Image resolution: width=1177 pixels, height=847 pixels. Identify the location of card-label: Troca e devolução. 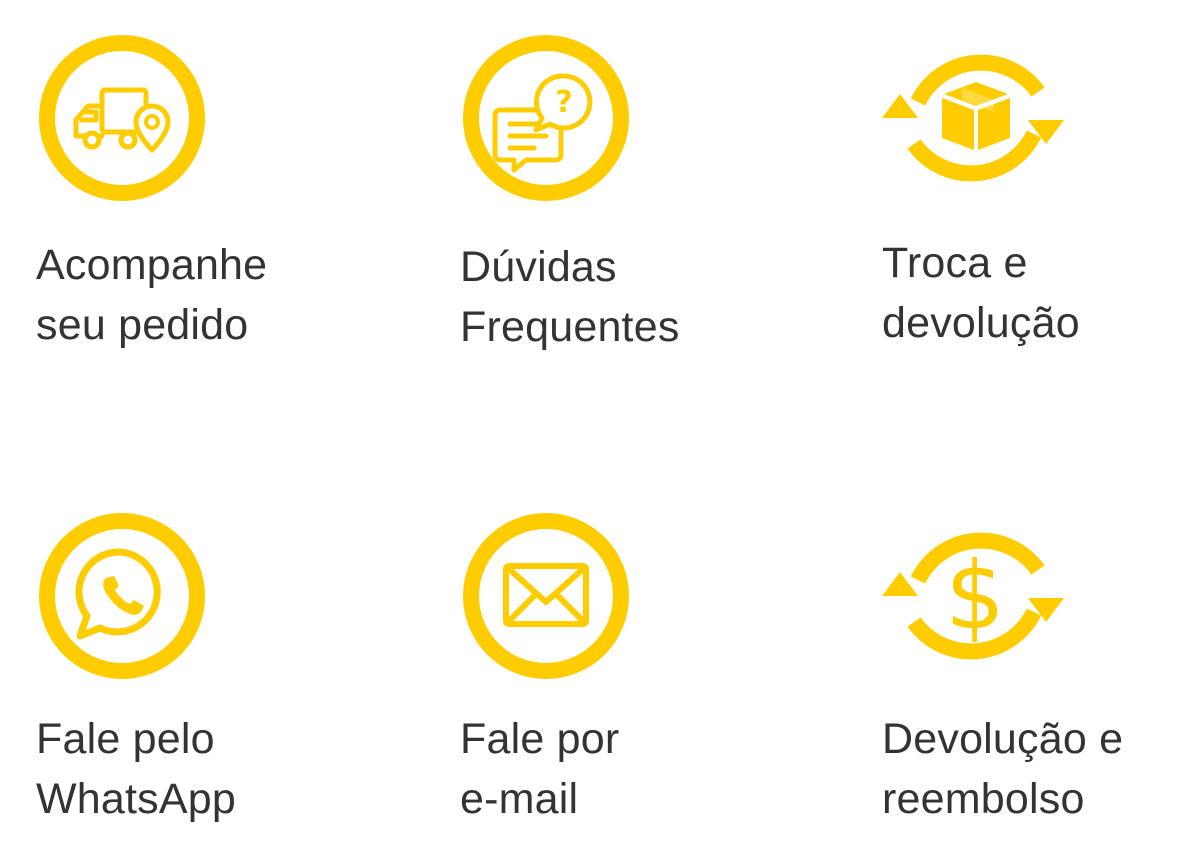
(981, 293).